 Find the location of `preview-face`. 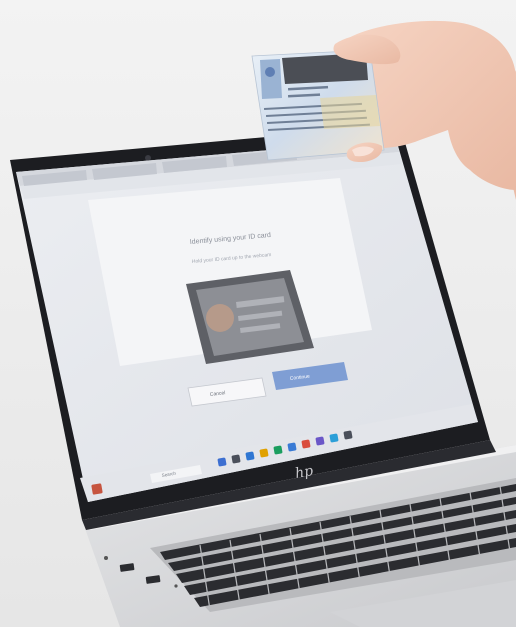

preview-face is located at coordinates (220, 318).